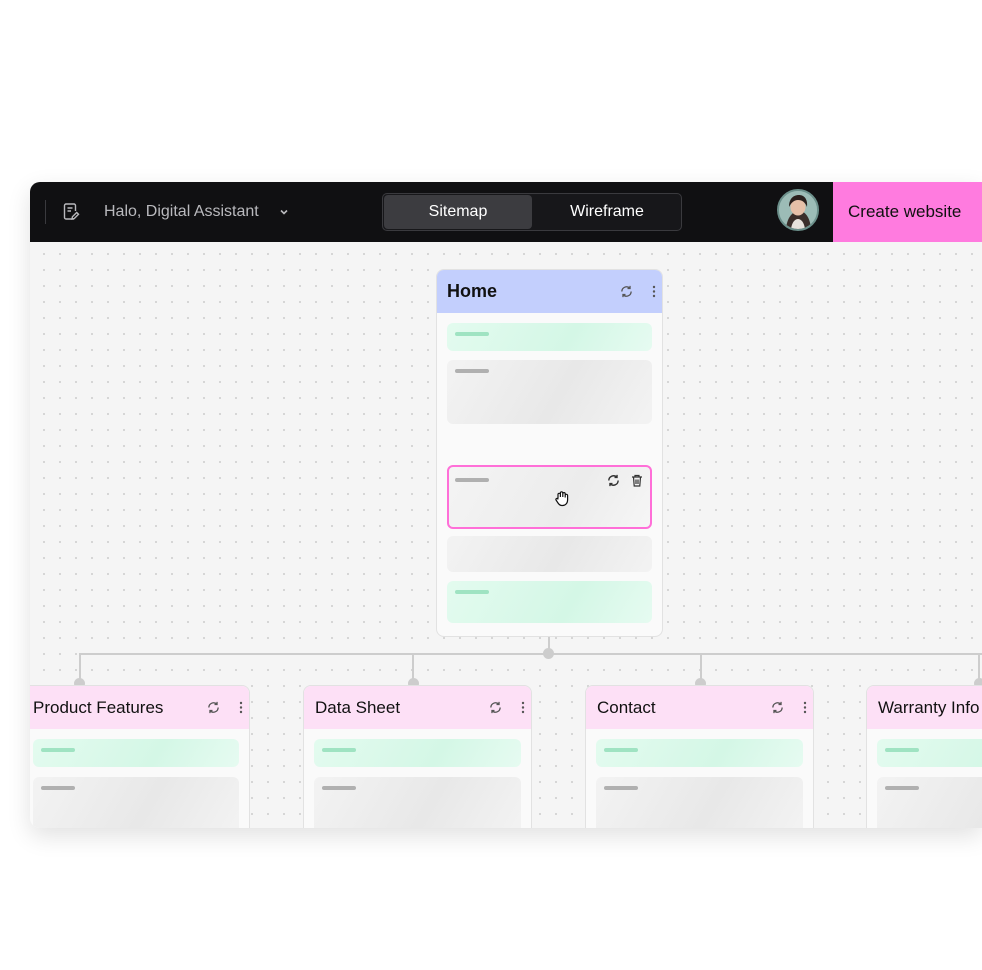  I want to click on selected-section-block, so click(549, 497).